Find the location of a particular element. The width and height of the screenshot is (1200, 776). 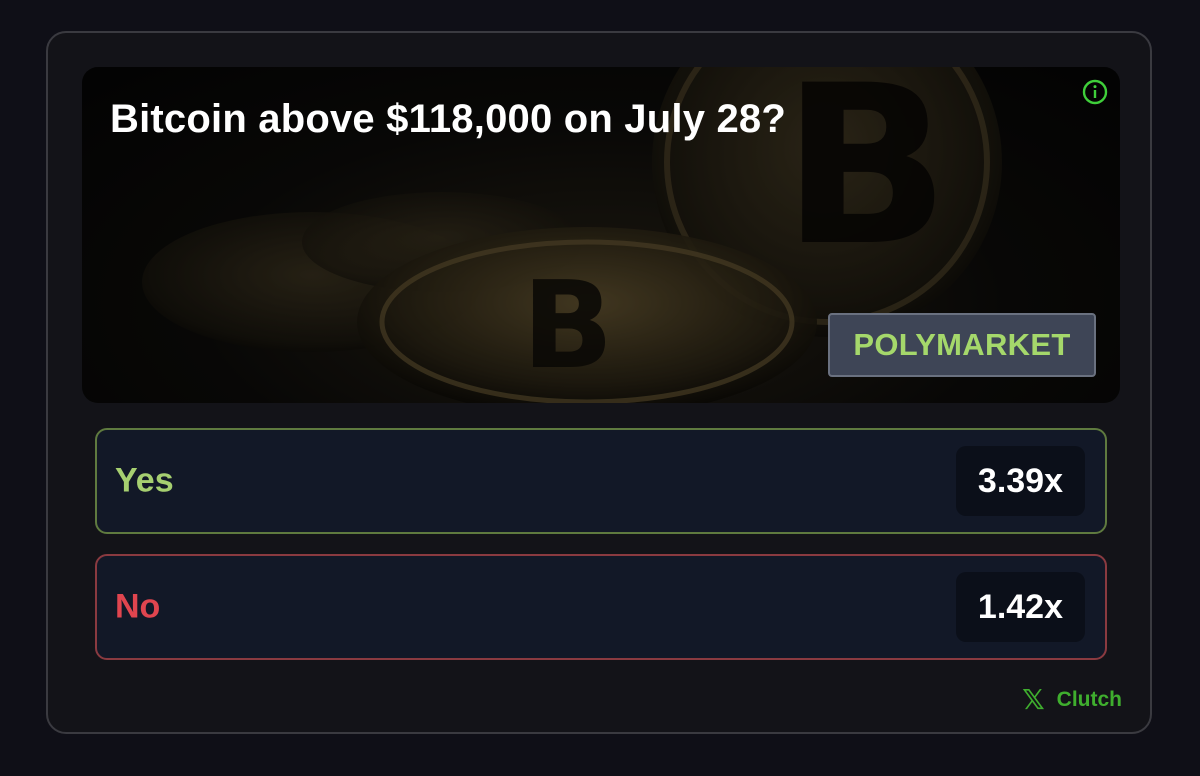

source-badge: POLYMARKET is located at coordinates (962, 345).